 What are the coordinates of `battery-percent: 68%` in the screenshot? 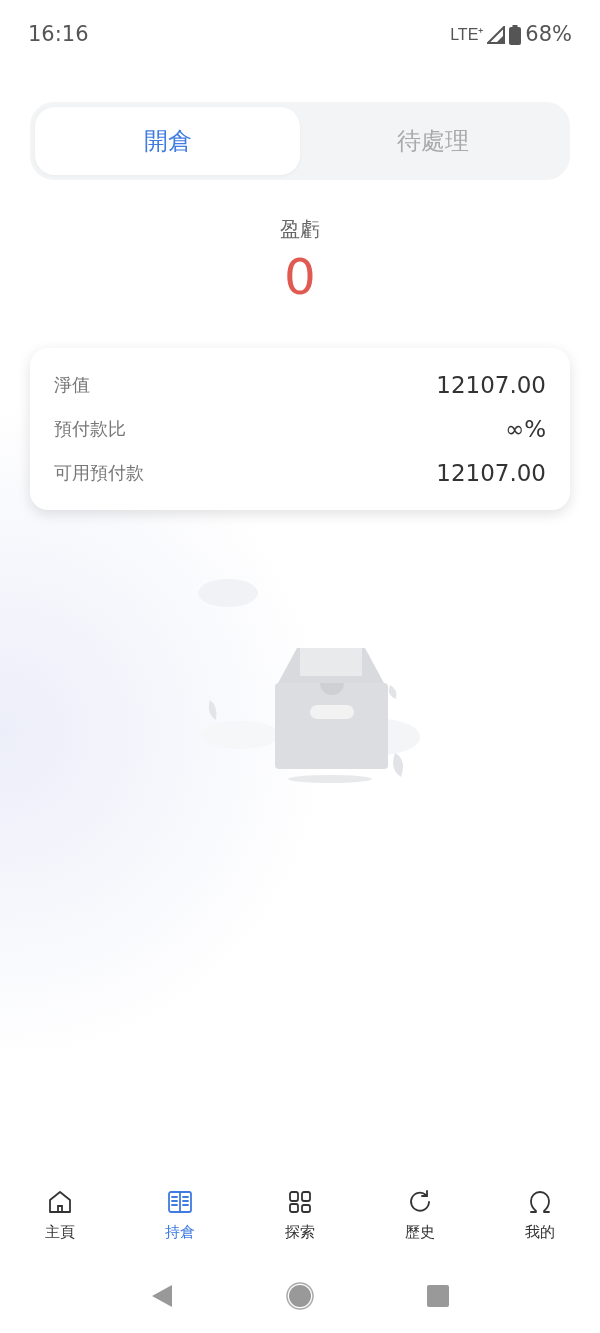 It's located at (548, 35).